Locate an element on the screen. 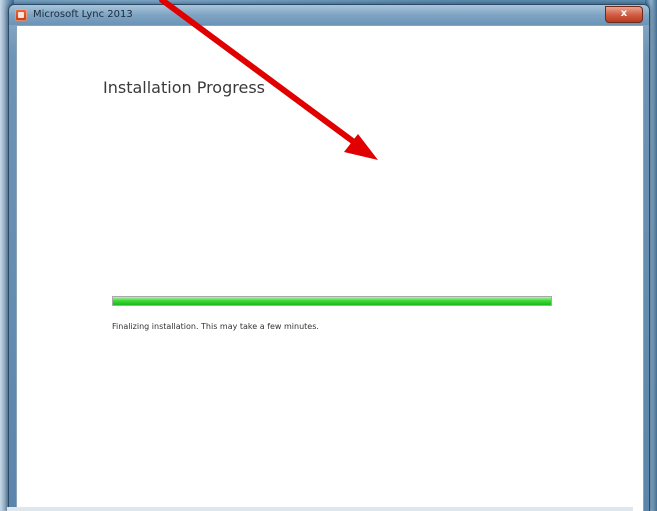 Image resolution: width=657 pixels, height=511 pixels. installation-progress-bar is located at coordinates (332, 301).